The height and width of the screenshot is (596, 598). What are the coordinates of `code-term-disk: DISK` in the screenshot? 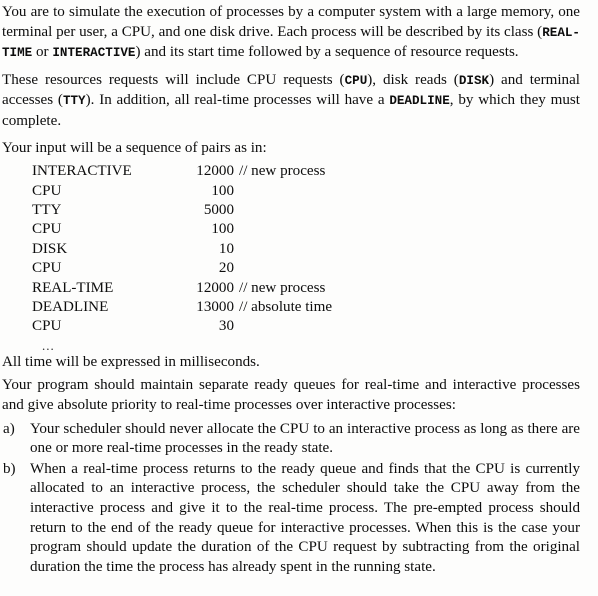 It's located at (474, 80).